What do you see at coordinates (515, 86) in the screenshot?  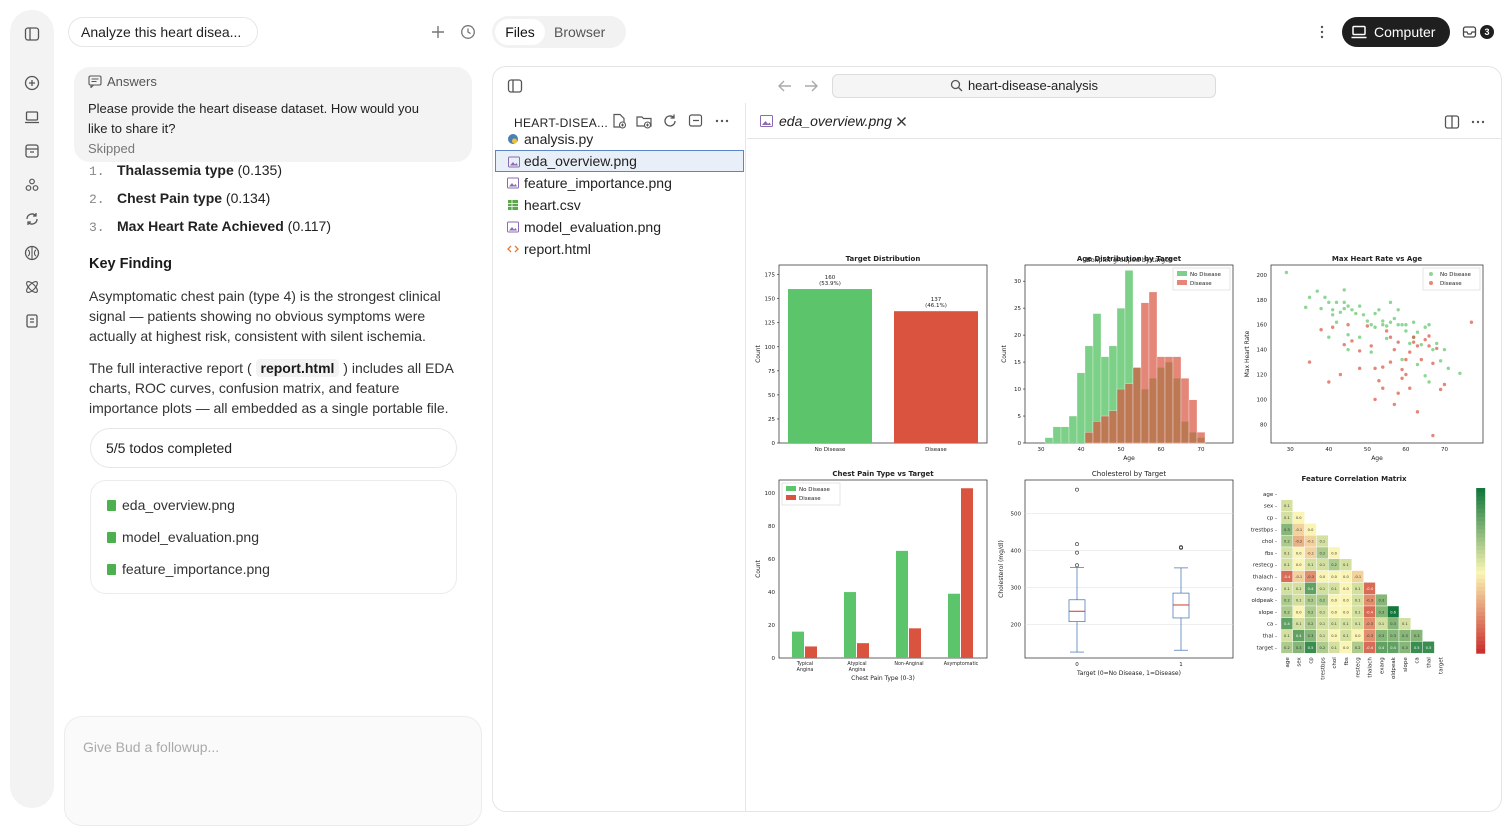 I see `panel-toggle-icon` at bounding box center [515, 86].